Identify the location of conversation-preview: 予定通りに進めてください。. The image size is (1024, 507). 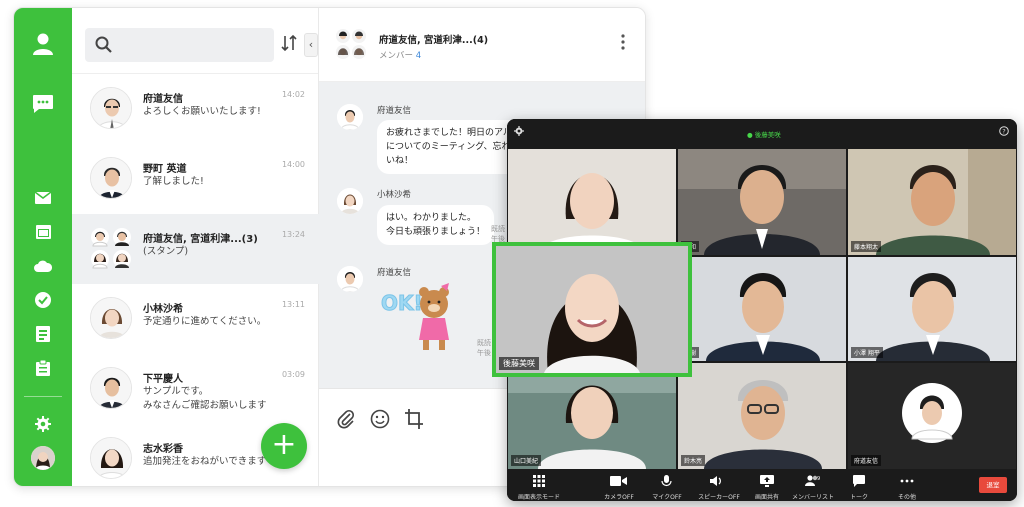
(205, 321).